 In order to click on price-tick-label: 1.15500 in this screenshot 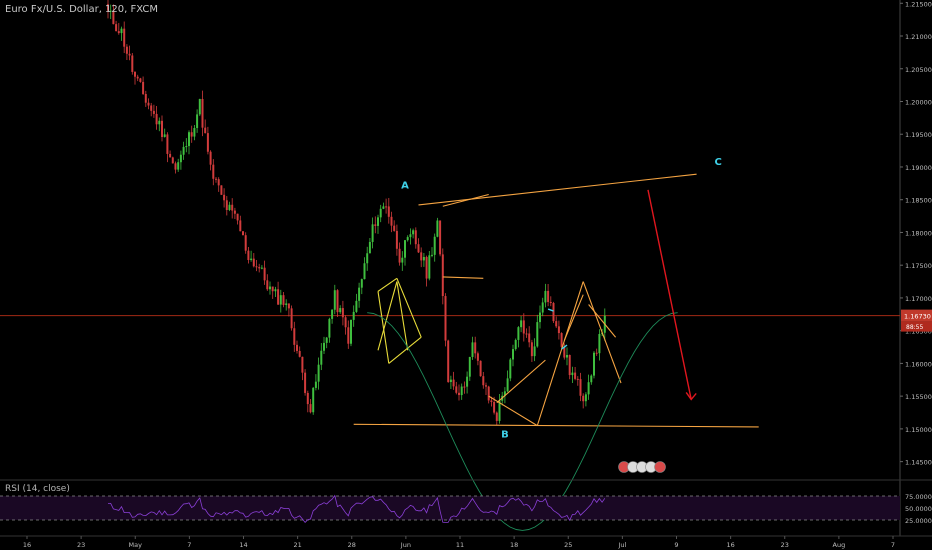, I will do `click(918, 397)`.